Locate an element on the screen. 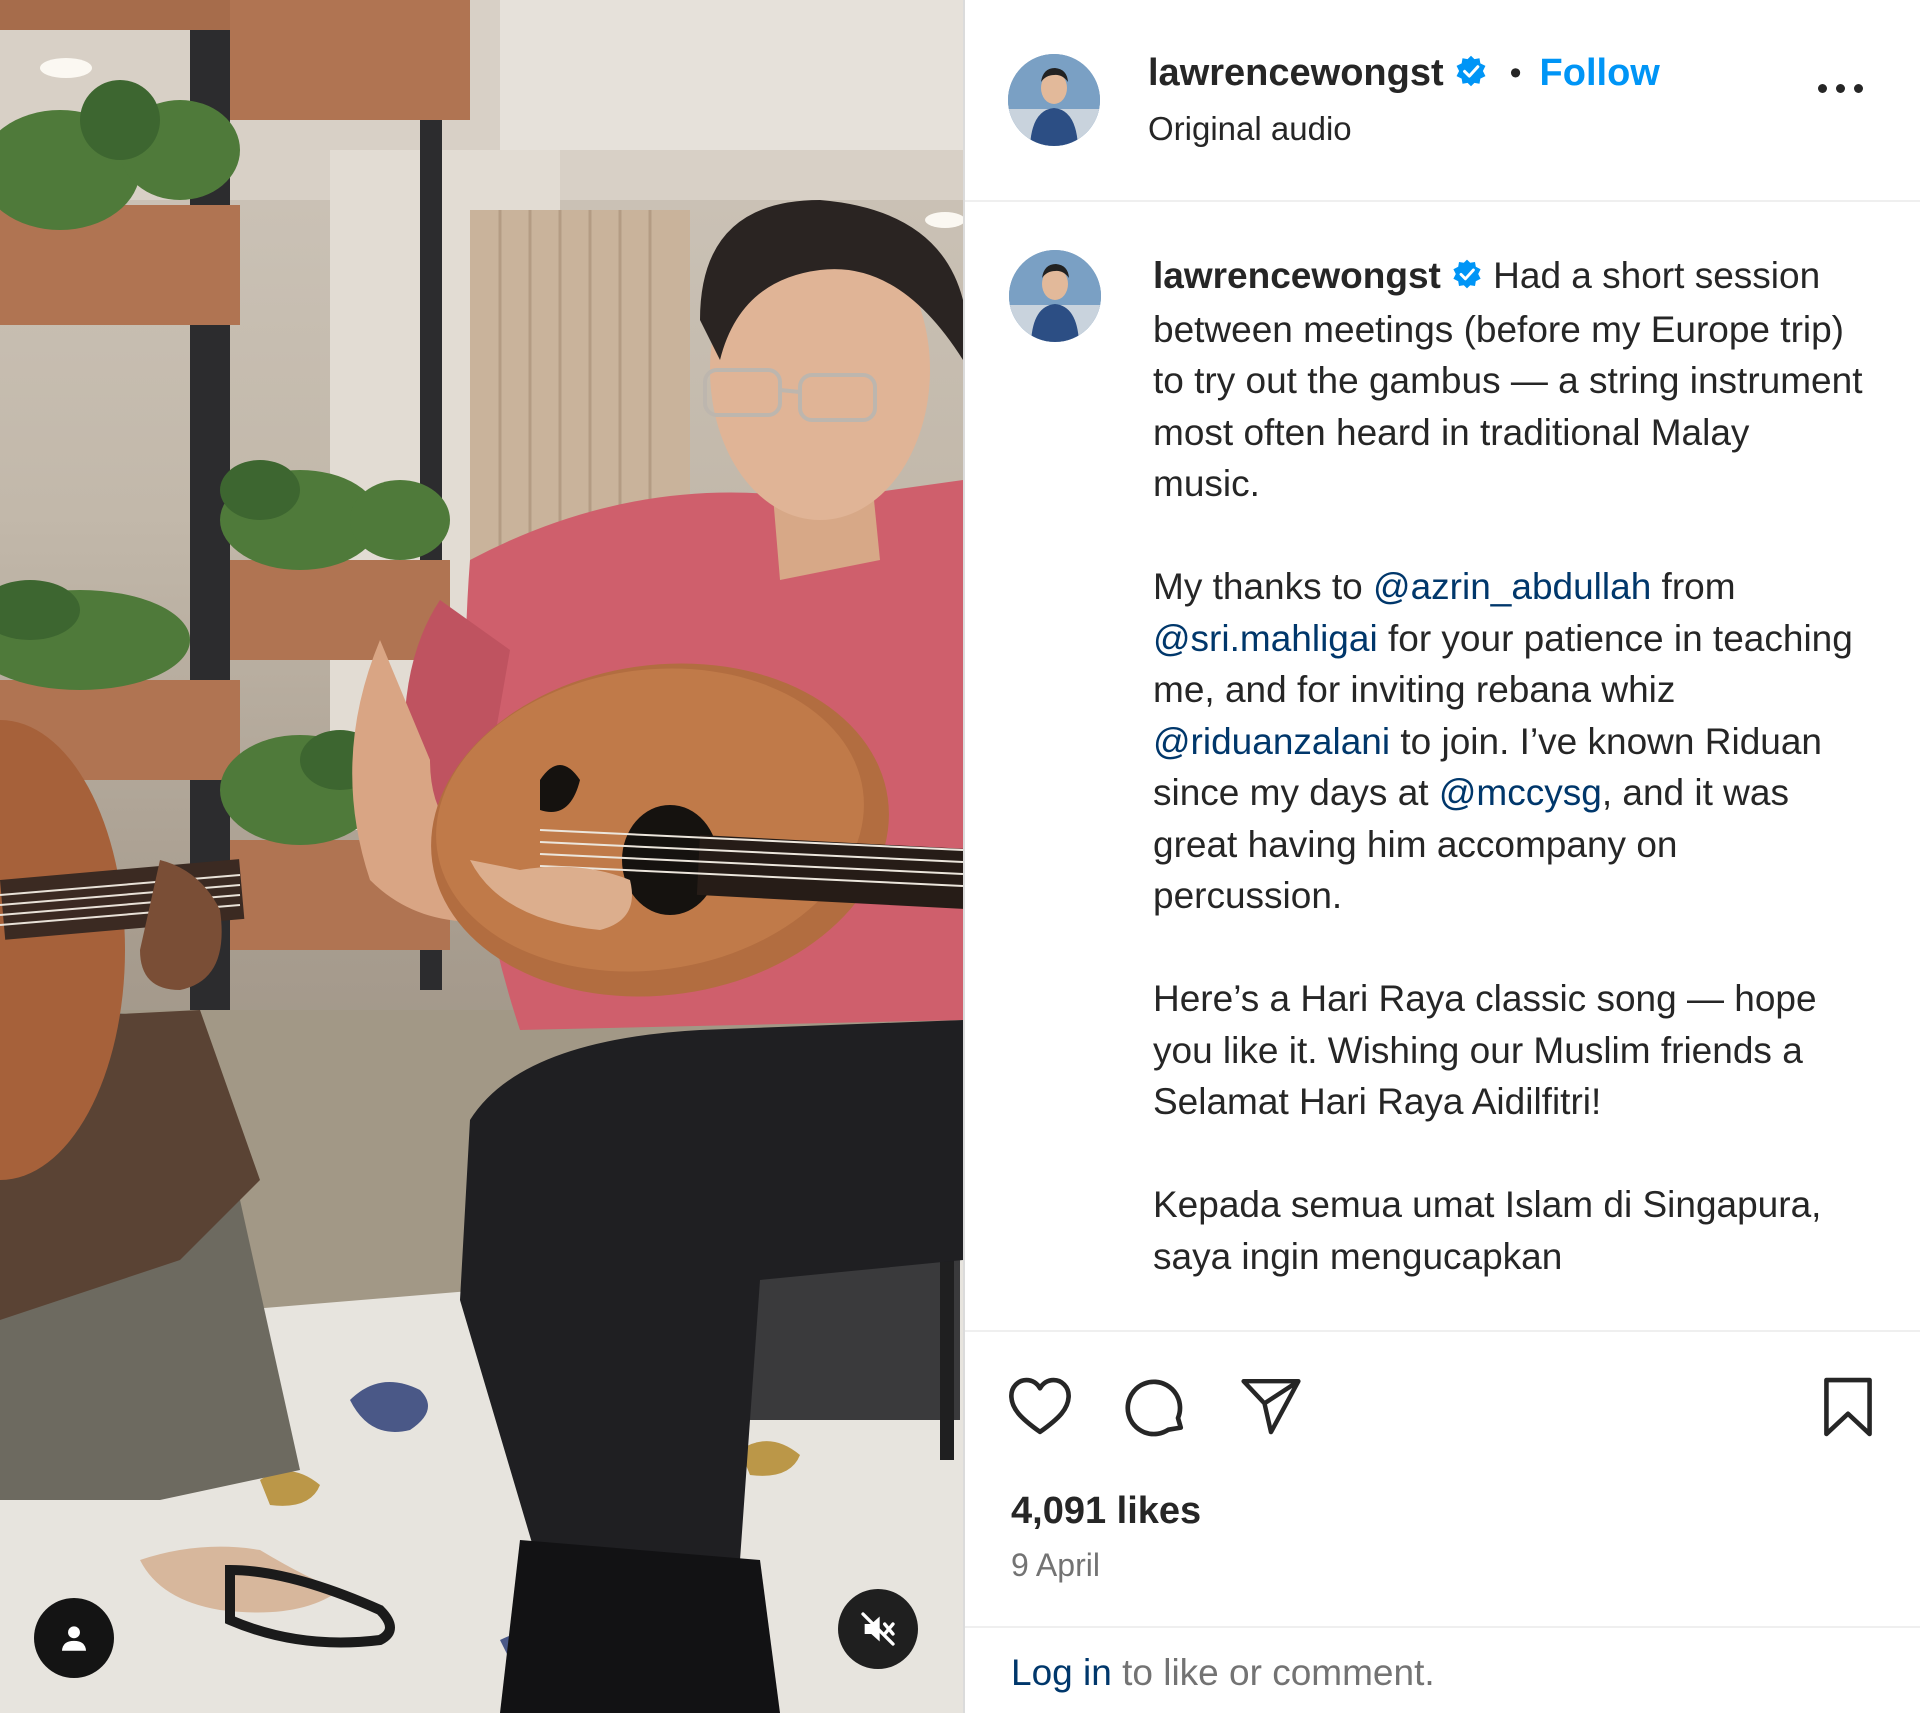 The height and width of the screenshot is (1715, 1920). caption-avatar is located at coordinates (1055, 296).